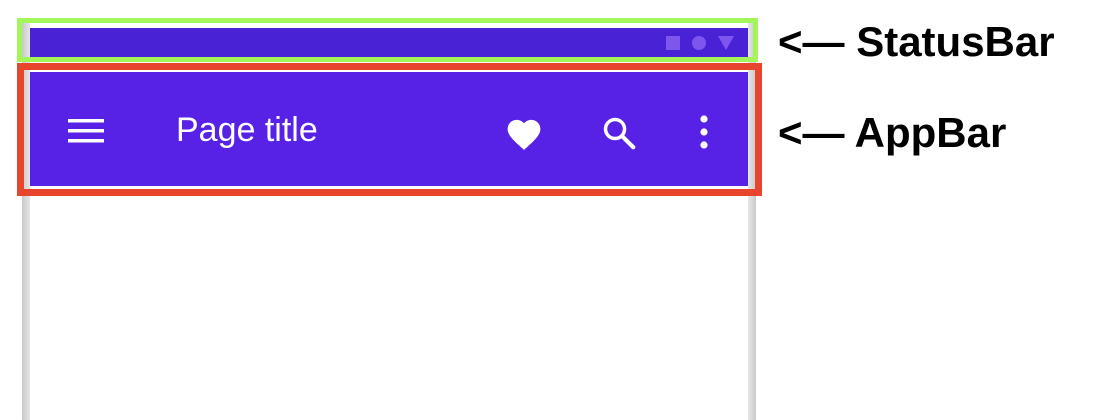  I want to click on status-bar-highlight-frame, so click(387, 40).